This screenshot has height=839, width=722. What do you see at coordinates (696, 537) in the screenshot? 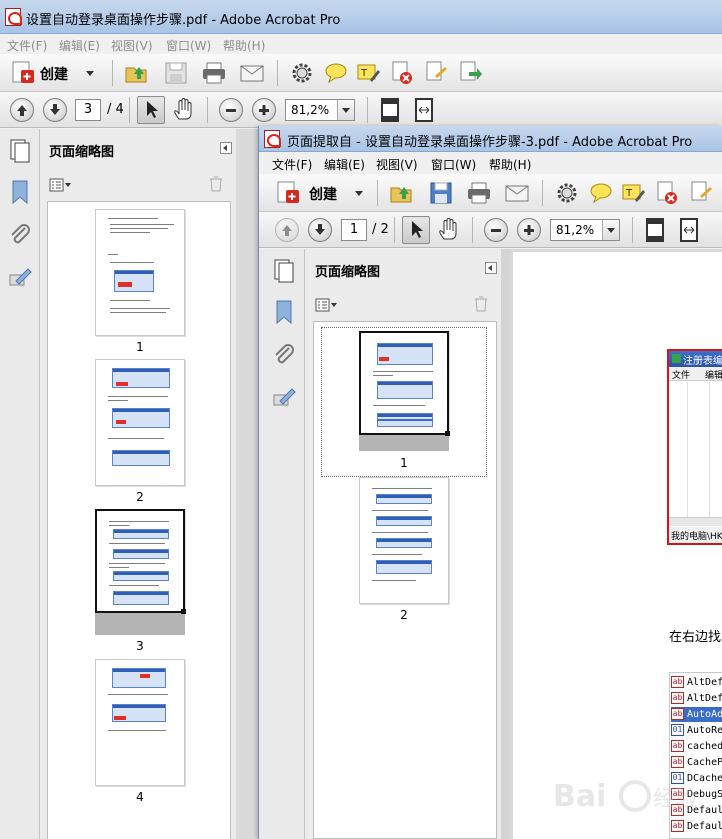
I see `registry-status-text: 我的电脑\HKEY_` at bounding box center [696, 537].